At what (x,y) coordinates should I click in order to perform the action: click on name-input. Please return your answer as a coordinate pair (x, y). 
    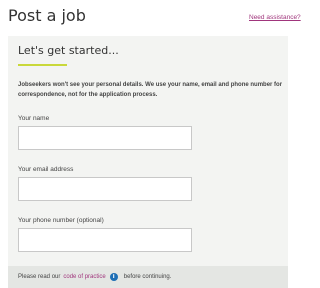
    Looking at the image, I should click on (105, 138).